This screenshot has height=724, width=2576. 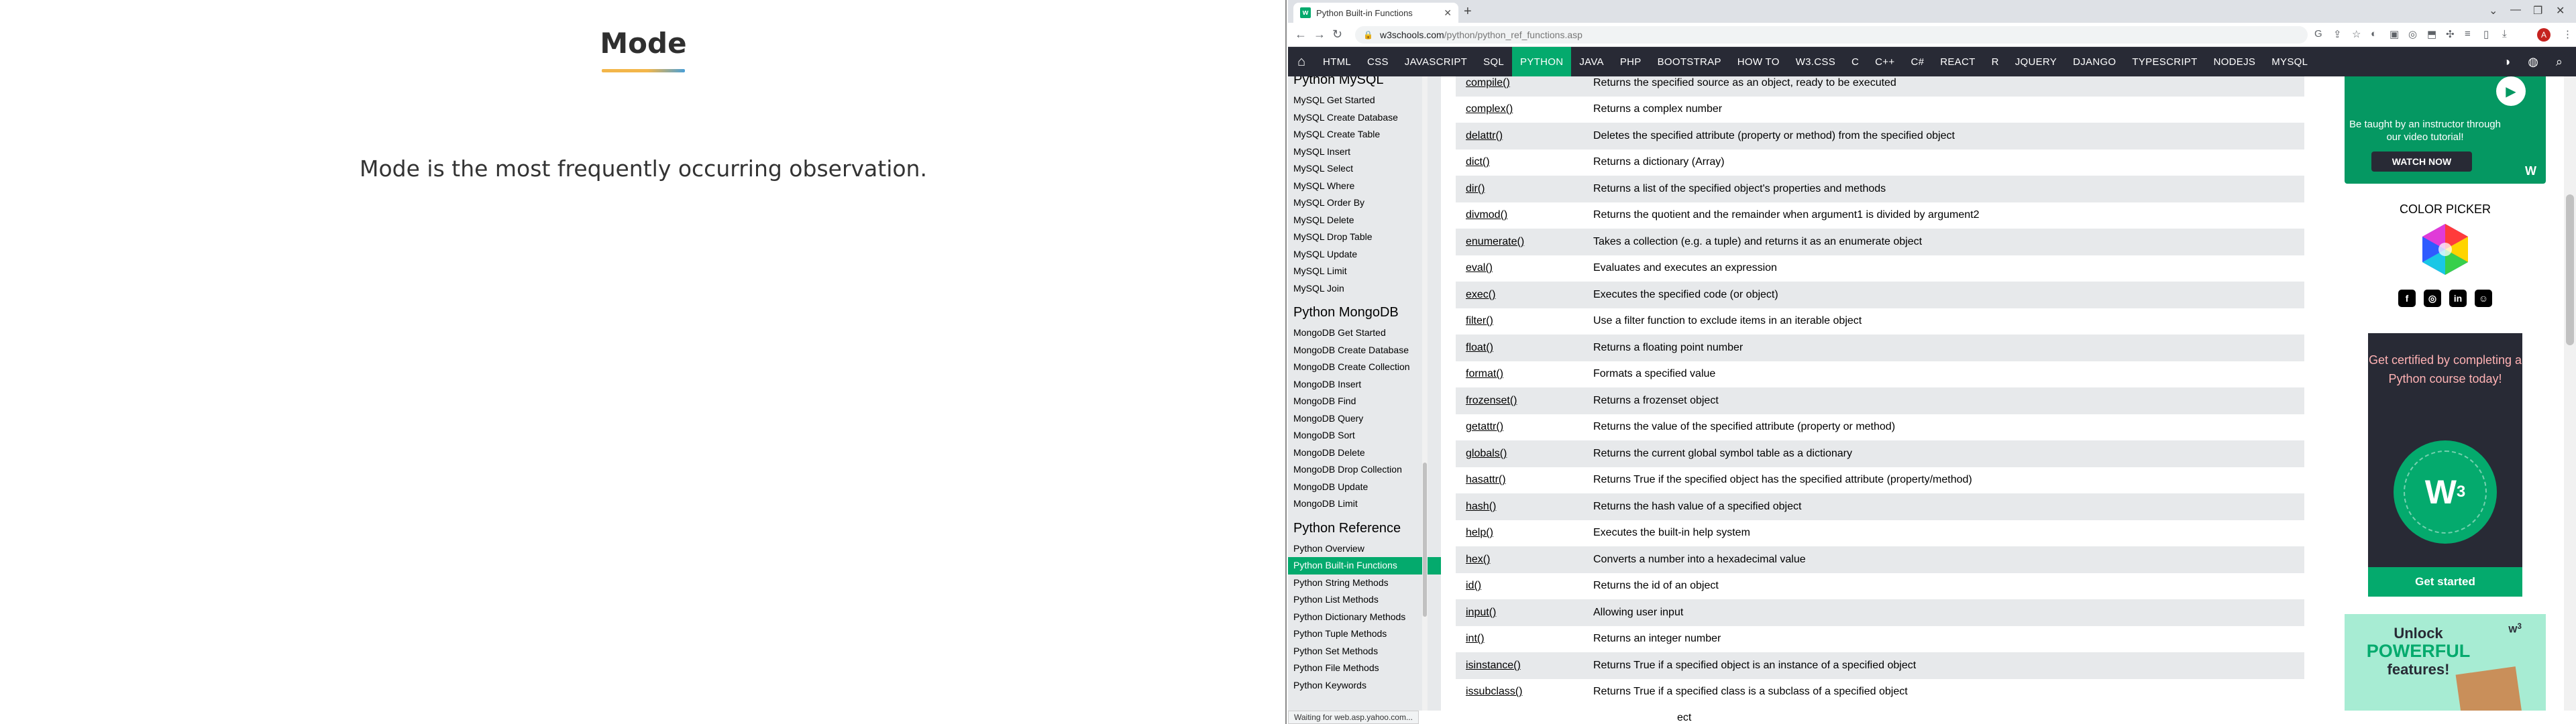 What do you see at coordinates (1364, 668) in the screenshot?
I see `sidebar-item-python-file-methods: Python File Methods` at bounding box center [1364, 668].